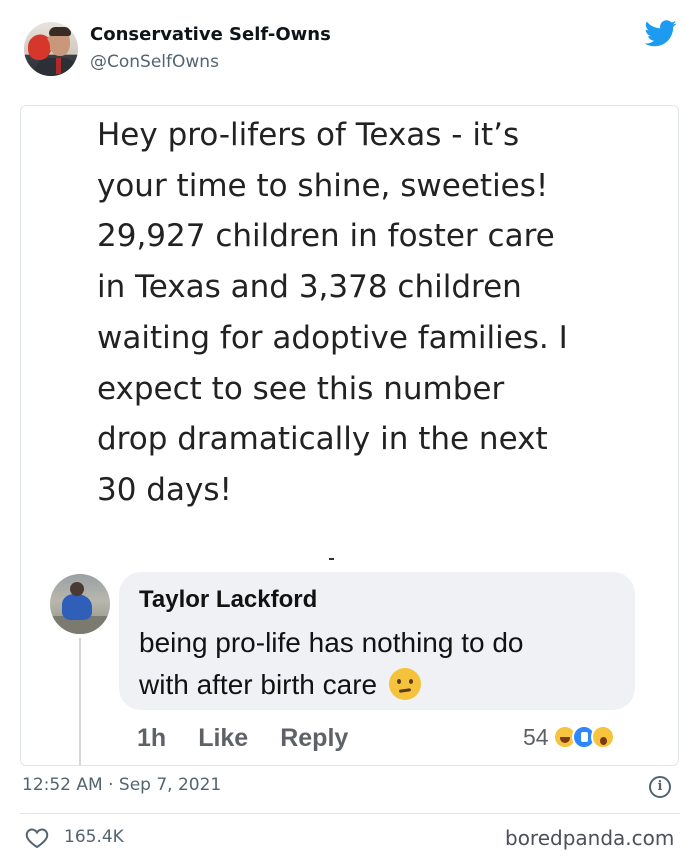 The width and height of the screenshot is (700, 866). Describe the element at coordinates (309, 287) in the screenshot. I see `post-line: in Texas and 3,378 children` at that location.